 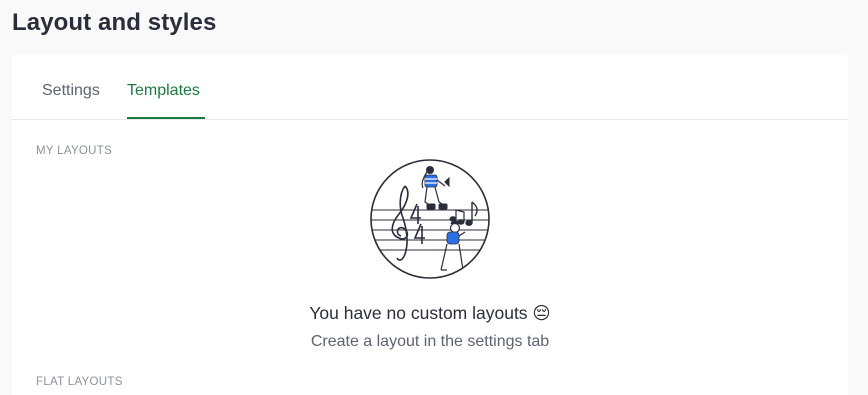 I want to click on empty-state-subtitle: Create a layout in the settings tab, so click(x=430, y=341).